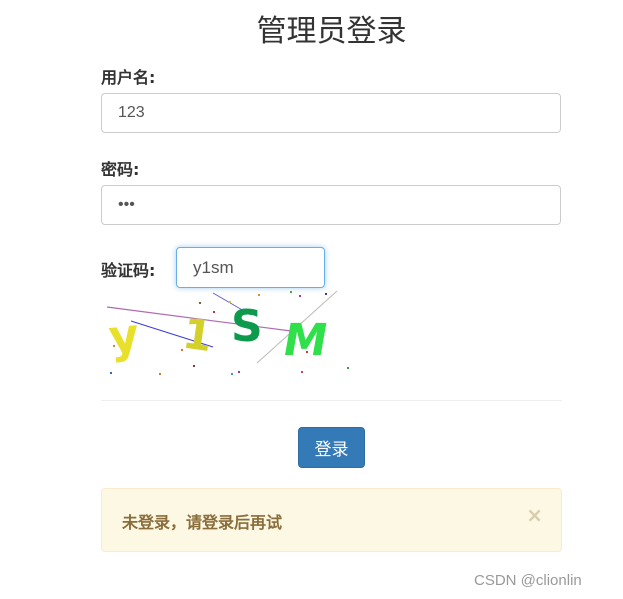 The width and height of the screenshot is (623, 599). Describe the element at coordinates (198, 335) in the screenshot. I see `captcha-char-2: 1` at that location.